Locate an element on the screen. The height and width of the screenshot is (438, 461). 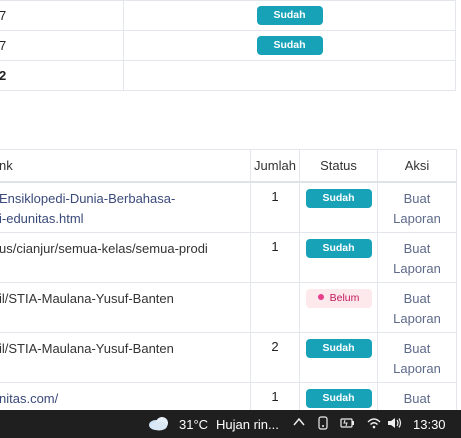
device-icon is located at coordinates (323, 424).